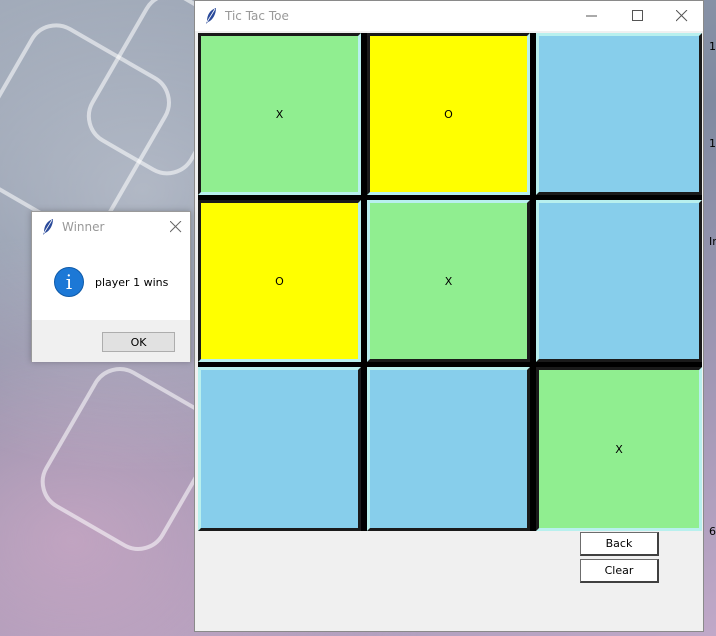  I want to click on maximize-icon, so click(637, 15).